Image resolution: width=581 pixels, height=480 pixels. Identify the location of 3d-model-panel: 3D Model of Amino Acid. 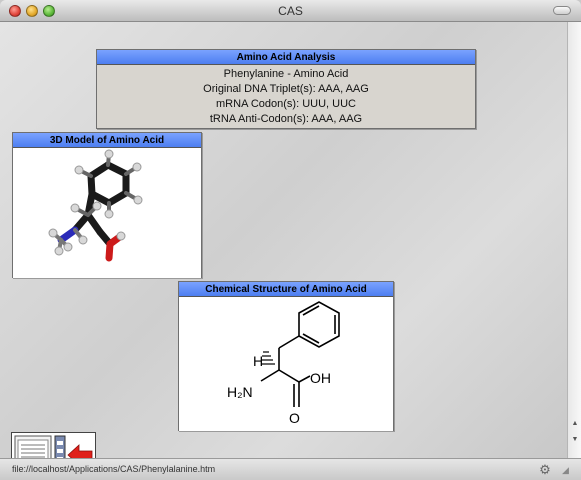
(107, 205).